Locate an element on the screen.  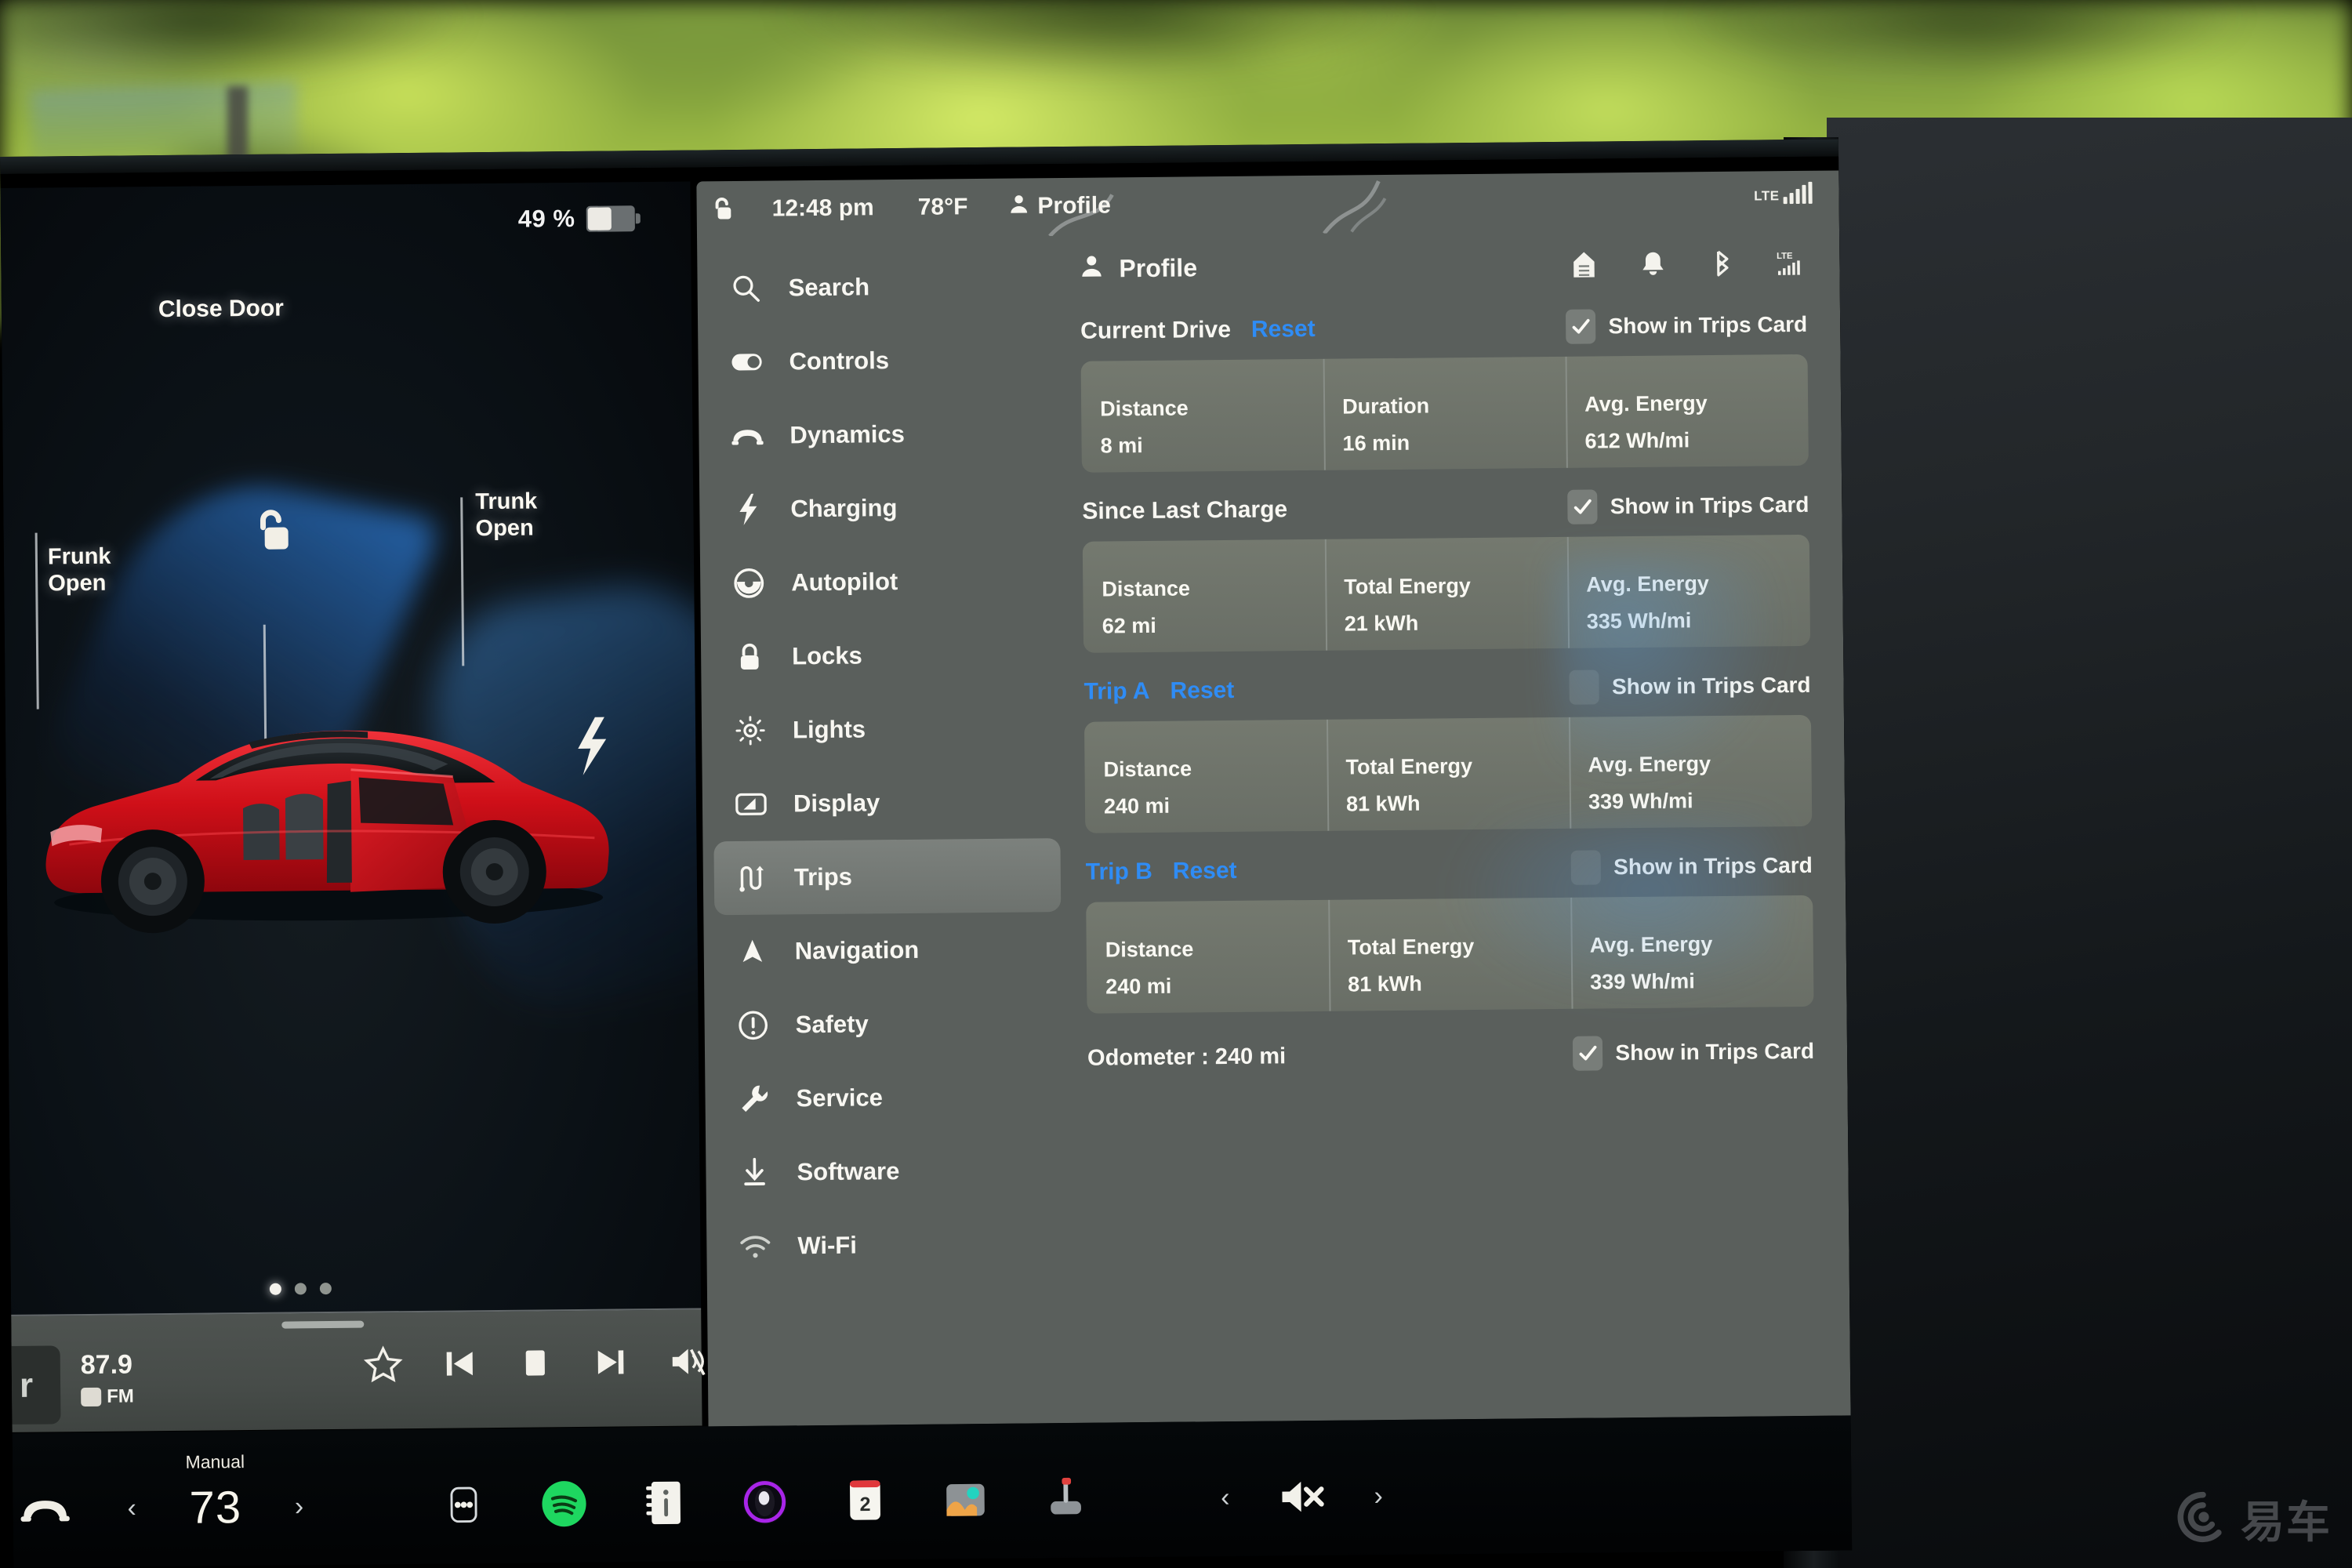
stat-cell: Total Energy 21 kWh is located at coordinates (1446, 594).